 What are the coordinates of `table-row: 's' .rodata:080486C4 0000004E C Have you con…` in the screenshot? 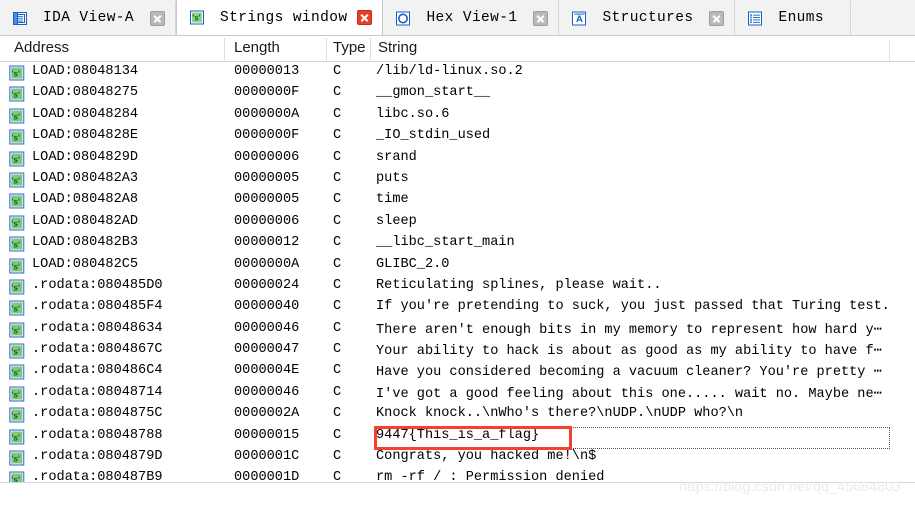 It's located at (457, 371).